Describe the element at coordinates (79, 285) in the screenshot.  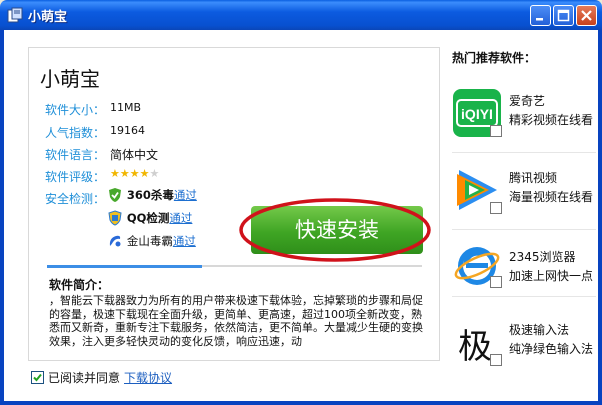
I see `intro-title: 软件简介：` at that location.